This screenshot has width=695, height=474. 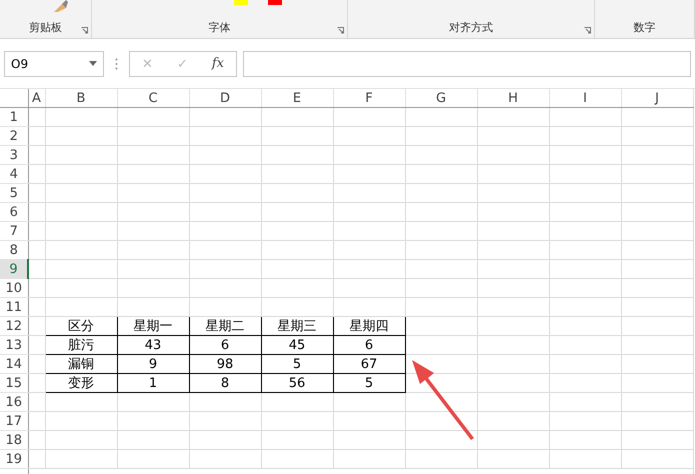 I want to click on highlight-color-swatch, so click(x=241, y=2).